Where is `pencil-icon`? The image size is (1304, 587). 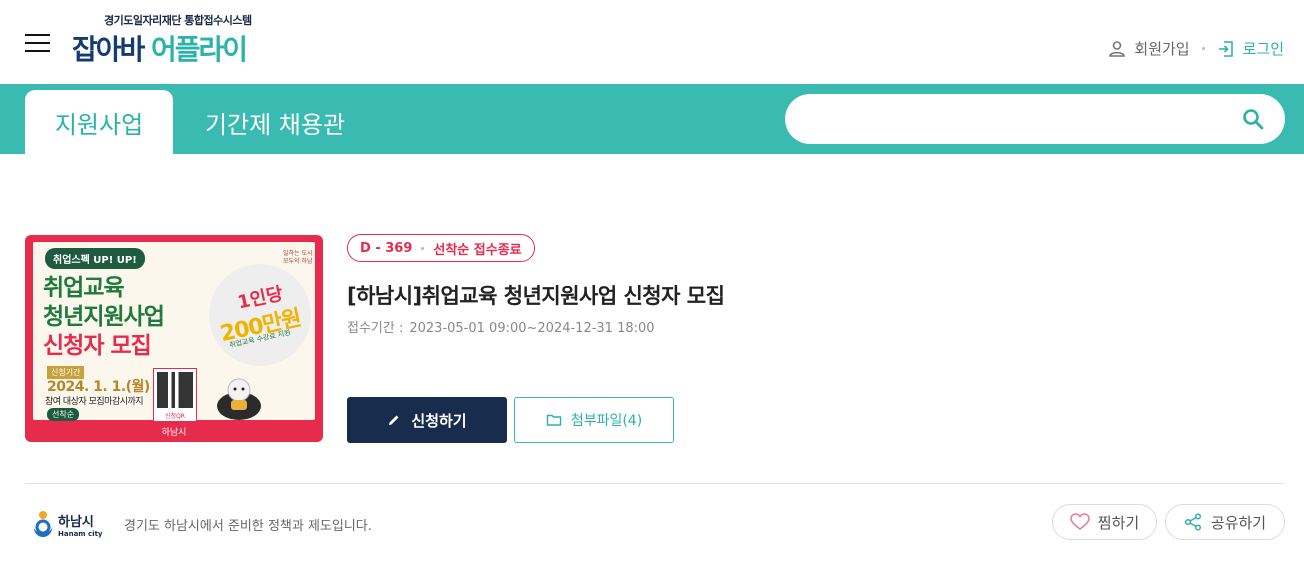
pencil-icon is located at coordinates (394, 420).